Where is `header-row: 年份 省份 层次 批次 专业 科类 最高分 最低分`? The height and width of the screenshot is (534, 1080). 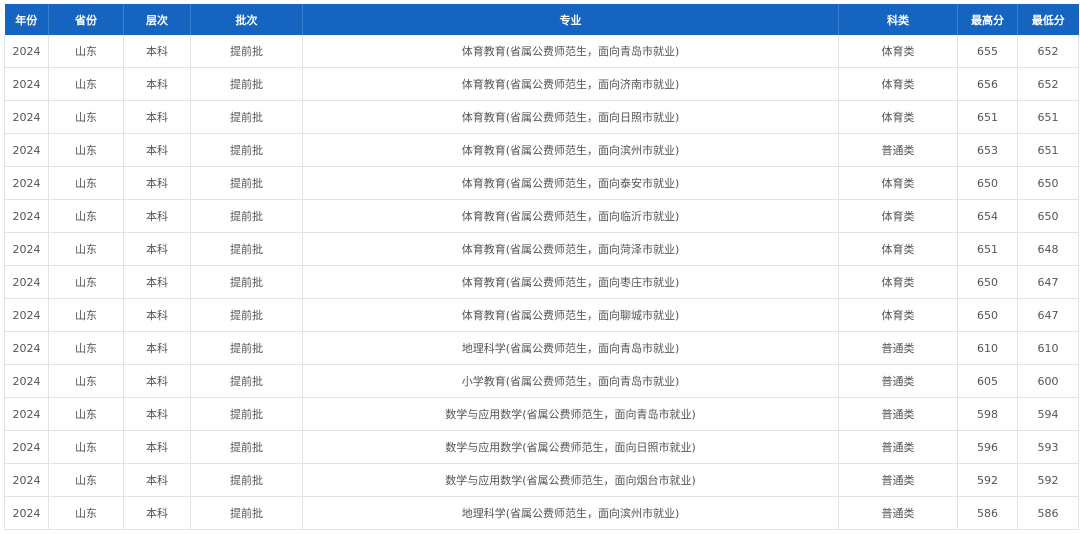 header-row: 年份 省份 层次 批次 专业 科类 最高分 最低分 is located at coordinates (541, 19).